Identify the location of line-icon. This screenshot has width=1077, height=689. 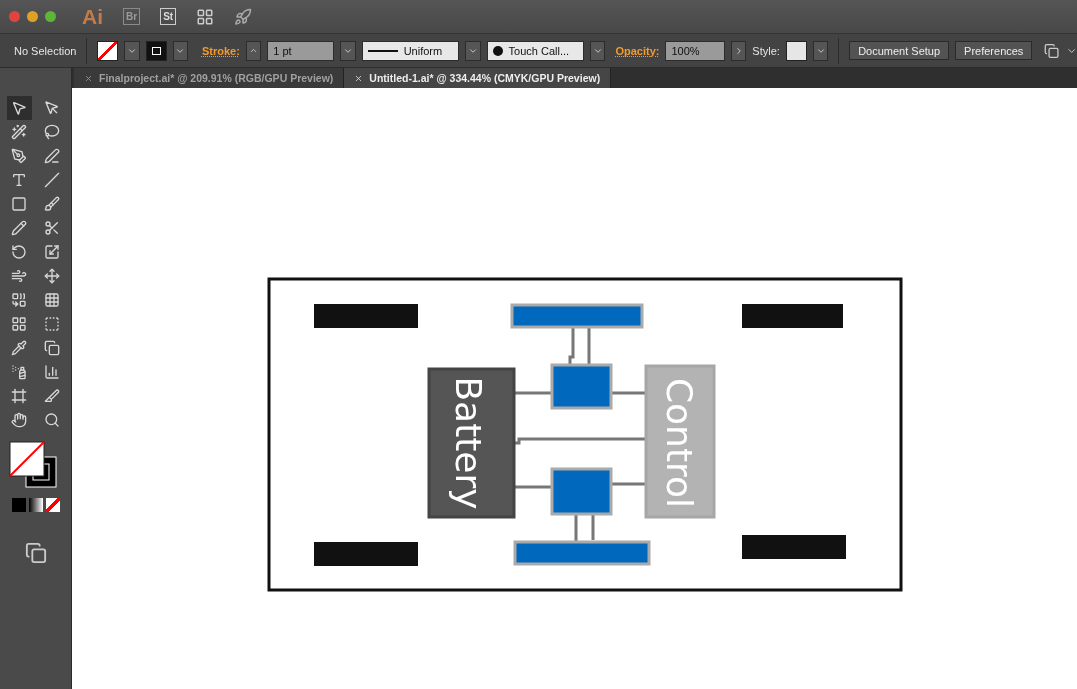
(382, 50).